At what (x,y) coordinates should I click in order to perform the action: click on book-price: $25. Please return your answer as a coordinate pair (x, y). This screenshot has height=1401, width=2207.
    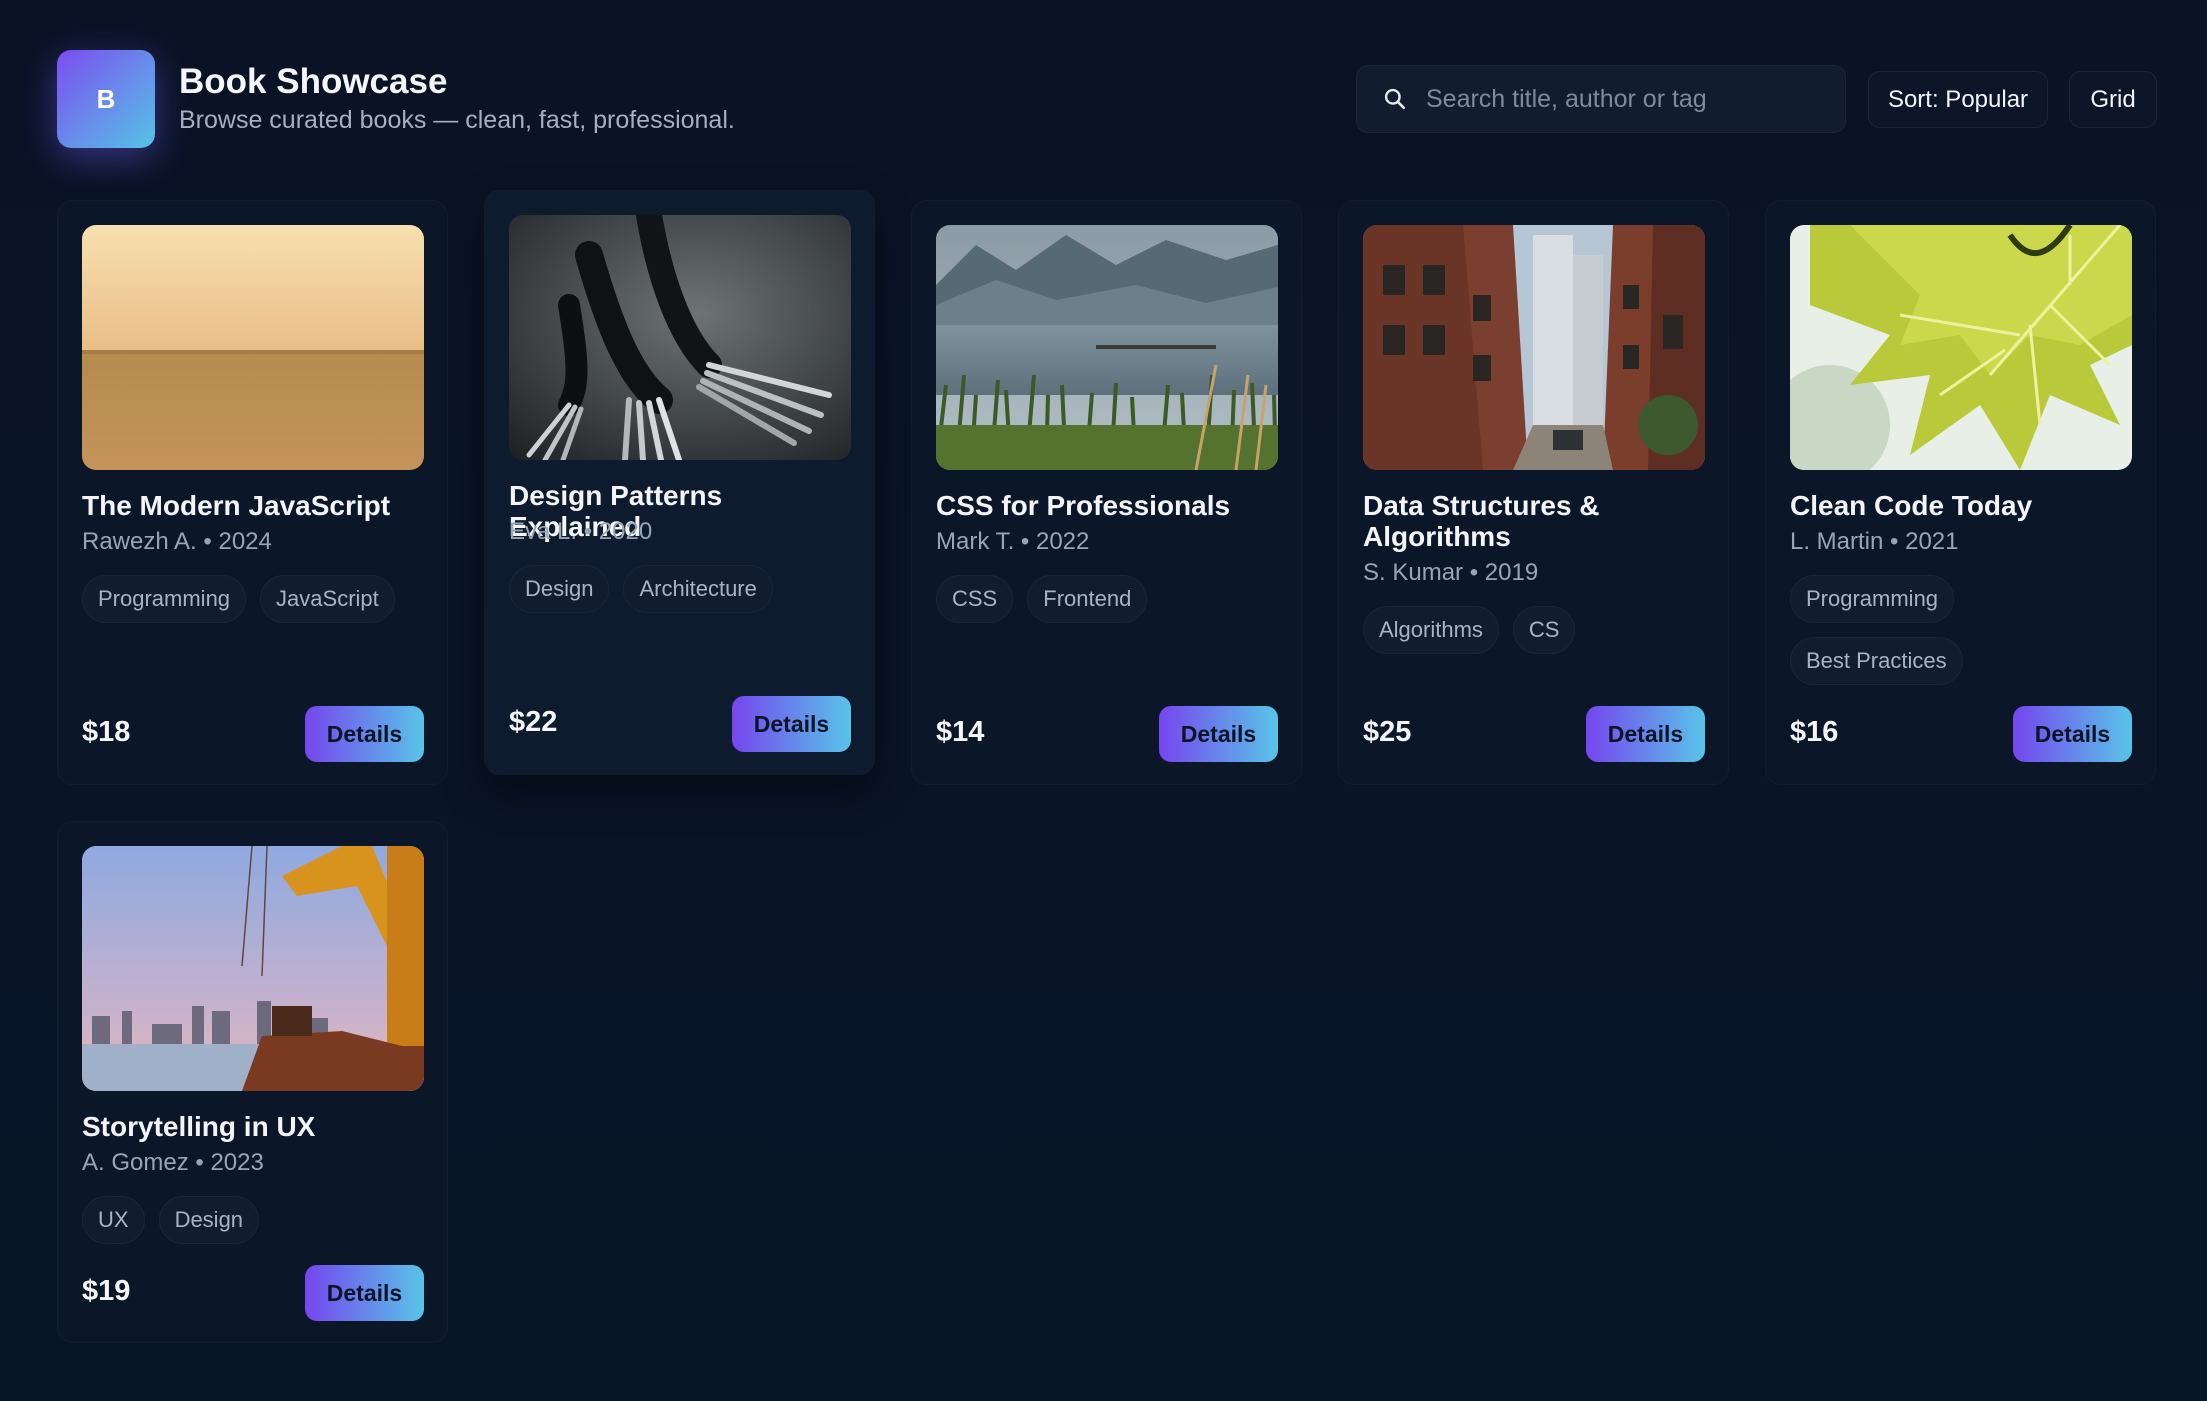
    Looking at the image, I should click on (1387, 732).